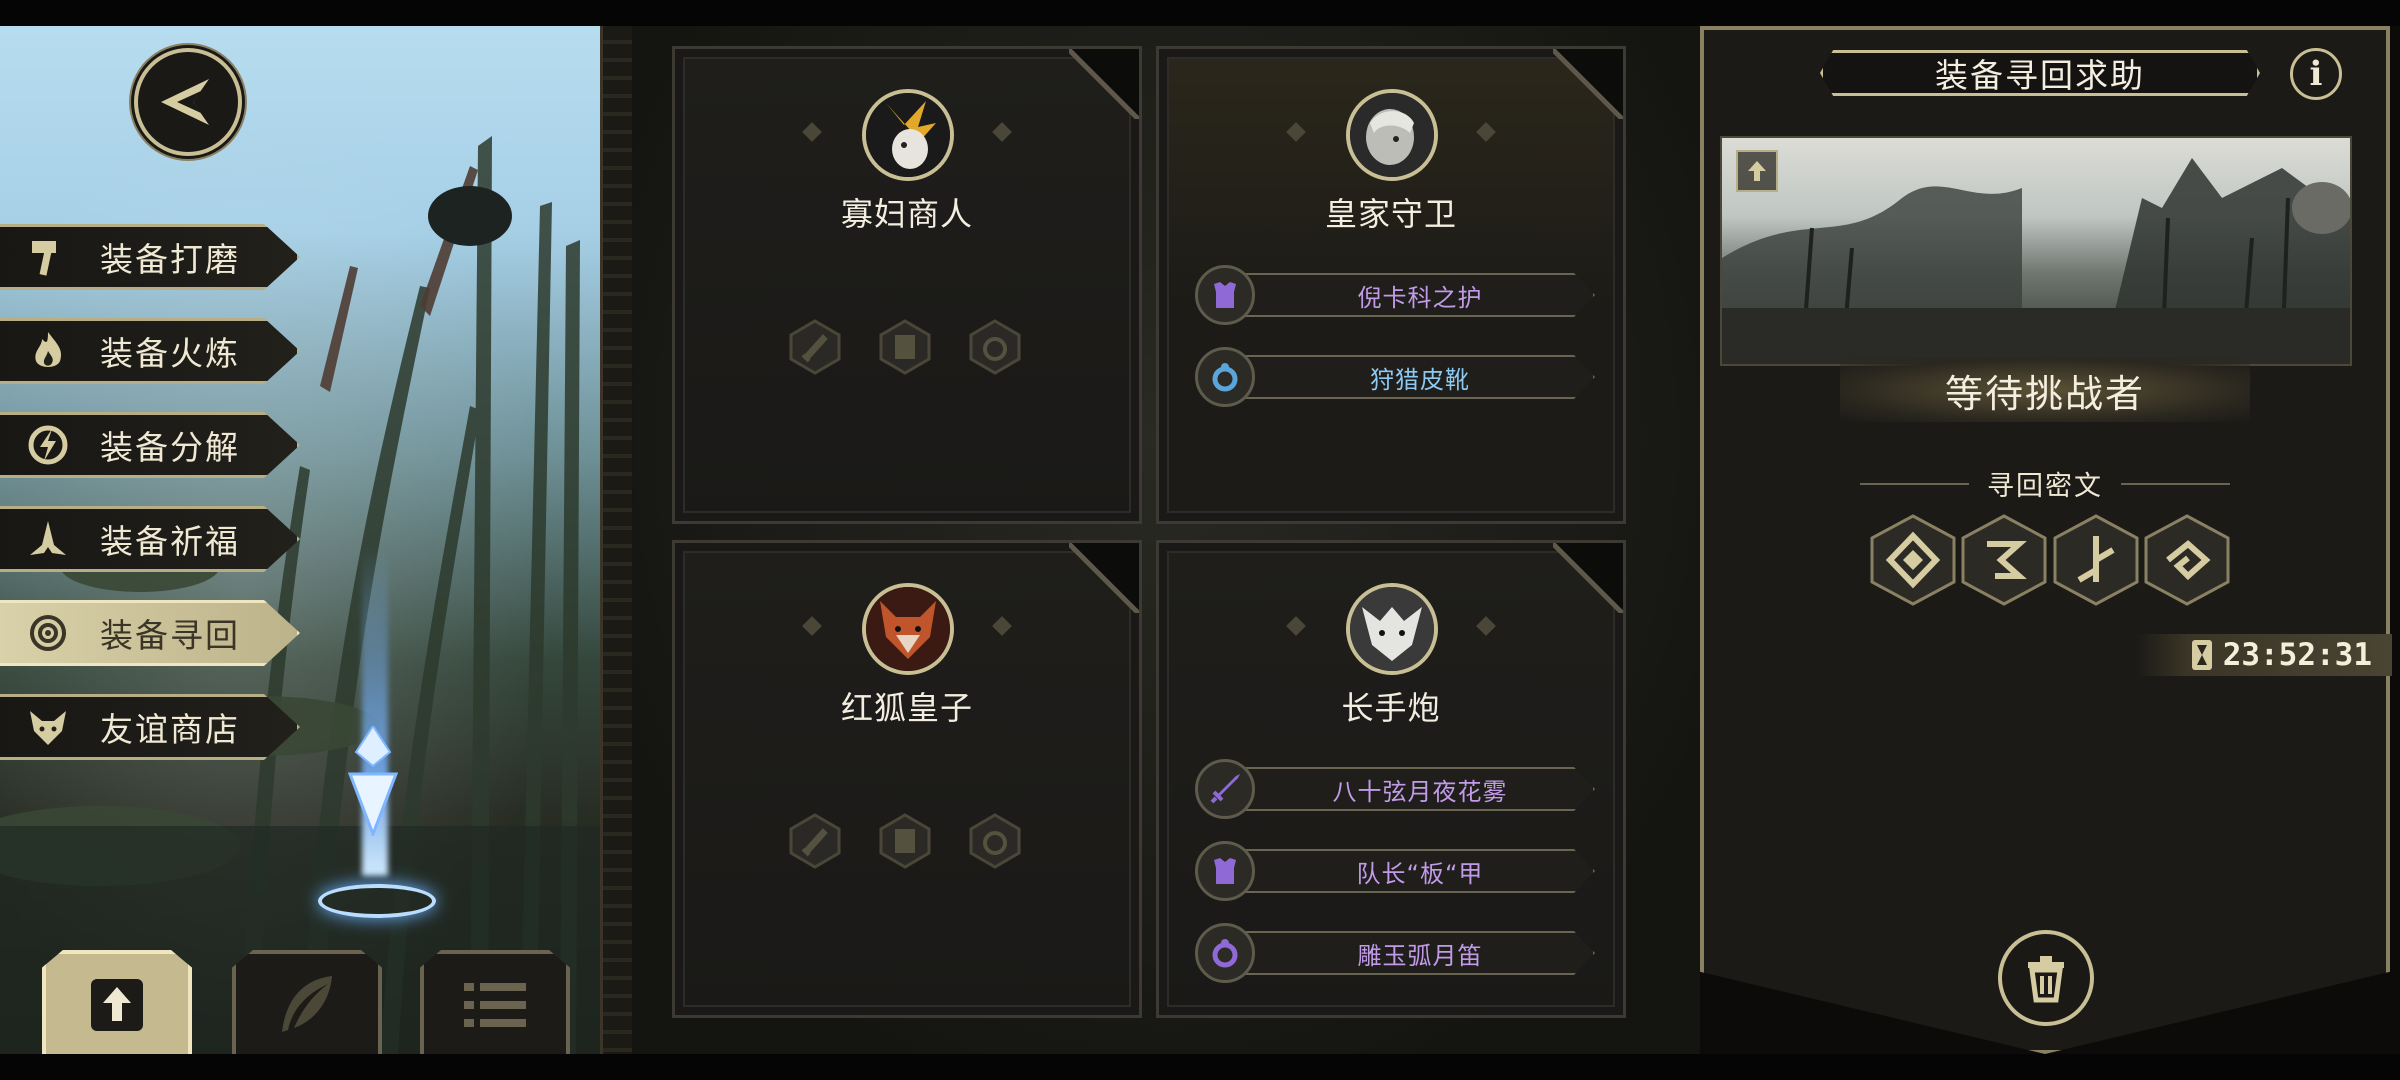  Describe the element at coordinates (2036, 261) in the screenshot. I see `arena-scenery` at that location.